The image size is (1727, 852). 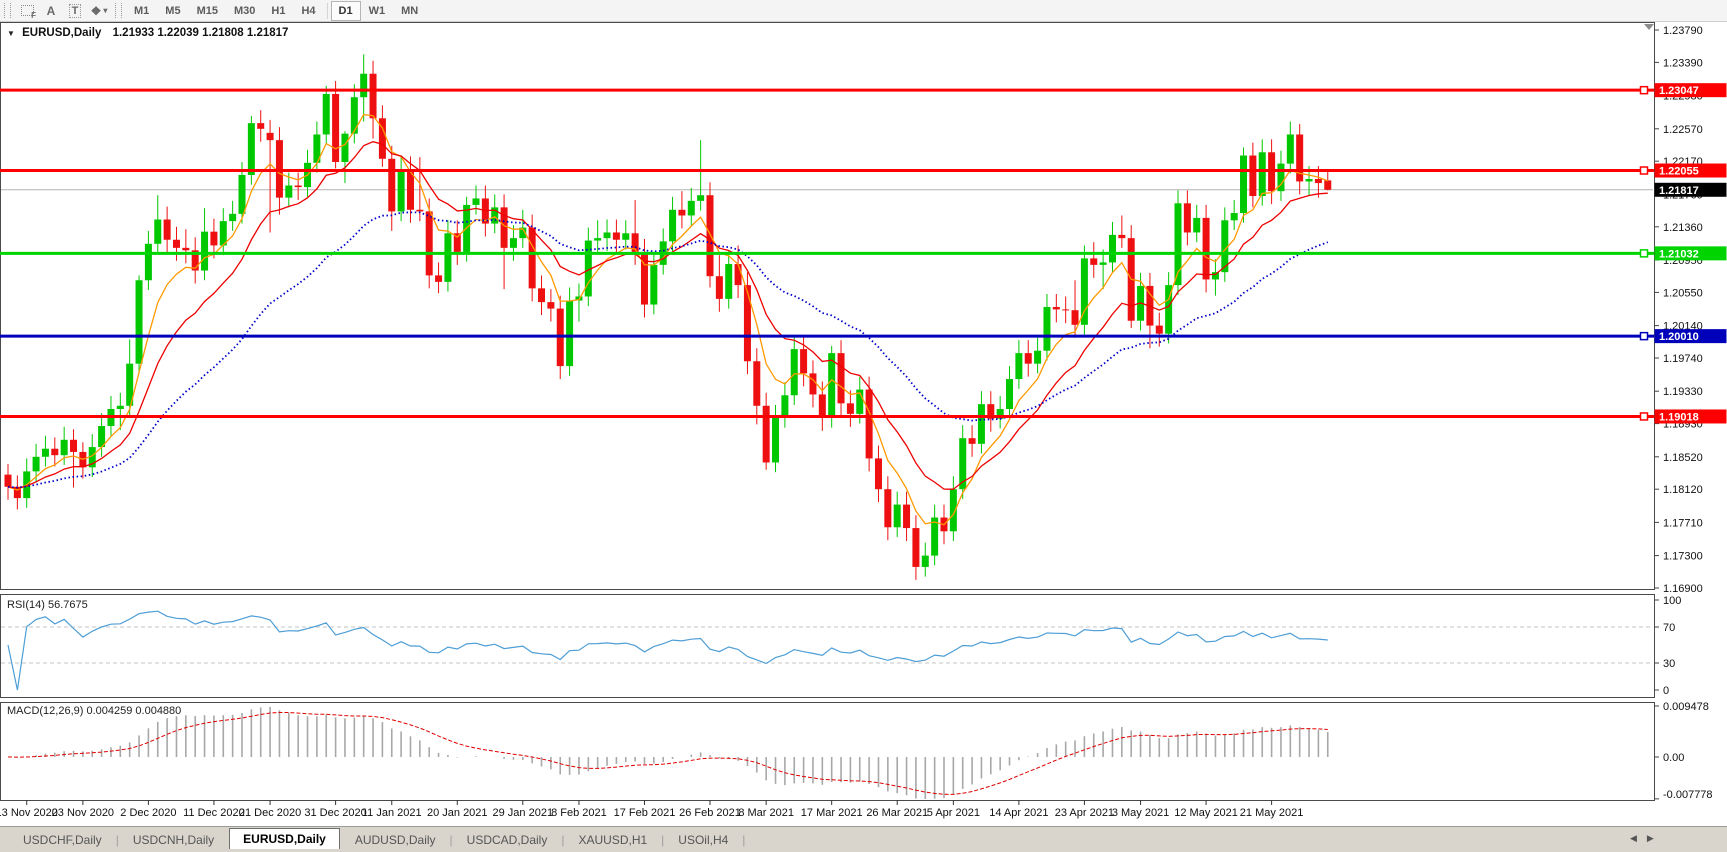 I want to click on drawing-tools-group: F A T ❖ ▾, so click(x=63, y=11).